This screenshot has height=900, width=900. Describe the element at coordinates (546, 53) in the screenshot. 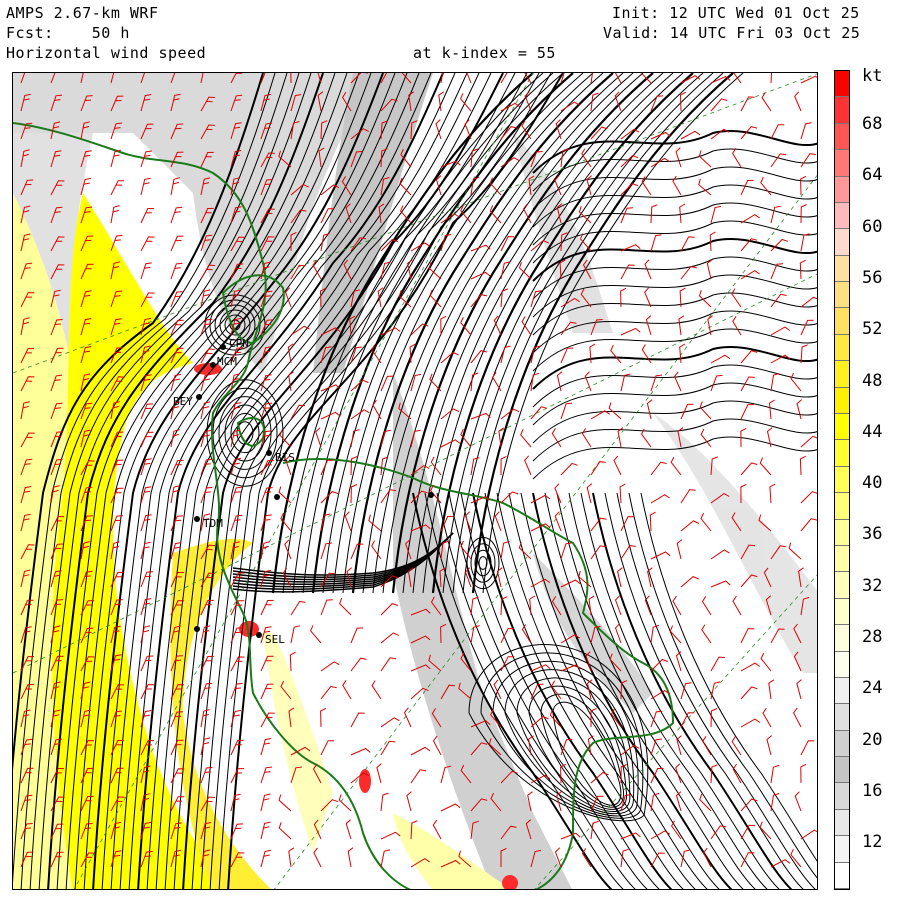

I see `level-value: 55` at that location.